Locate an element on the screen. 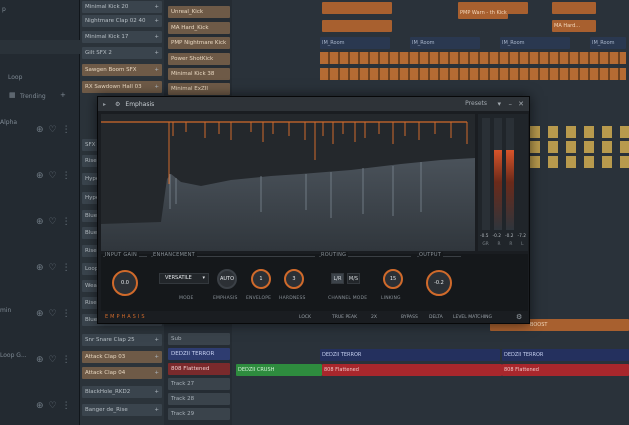 This screenshot has height=425, width=629. track-header: Track 27 is located at coordinates (199, 384).